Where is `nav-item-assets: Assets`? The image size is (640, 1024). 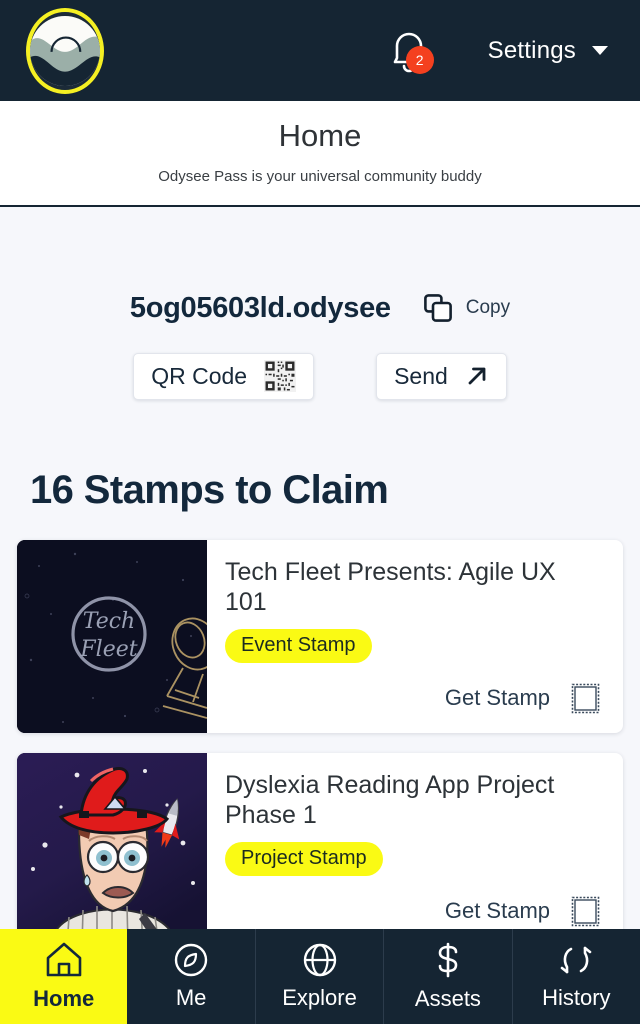 nav-item-assets: Assets is located at coordinates (448, 976).